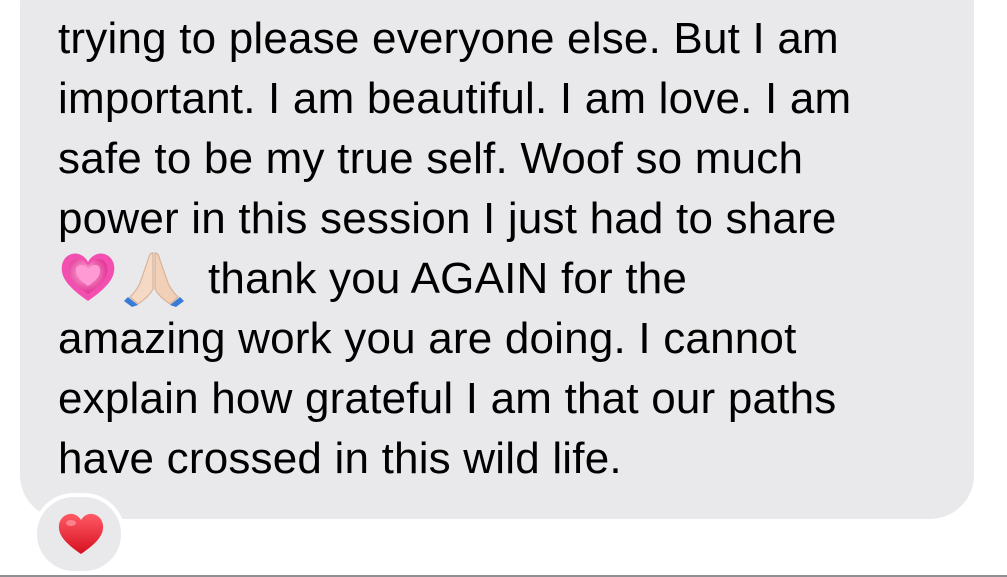  What do you see at coordinates (448, 38) in the screenshot?
I see `message-line: trying to please everyone else. But I am` at bounding box center [448, 38].